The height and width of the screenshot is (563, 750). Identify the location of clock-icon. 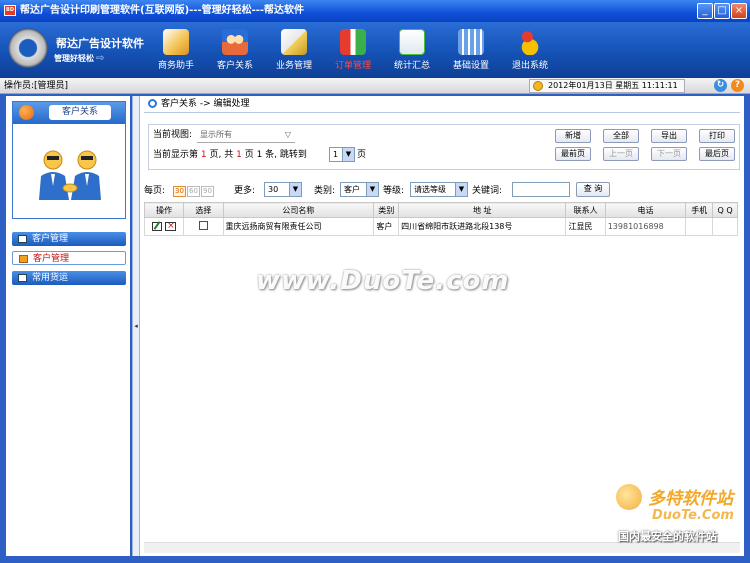
(538, 86).